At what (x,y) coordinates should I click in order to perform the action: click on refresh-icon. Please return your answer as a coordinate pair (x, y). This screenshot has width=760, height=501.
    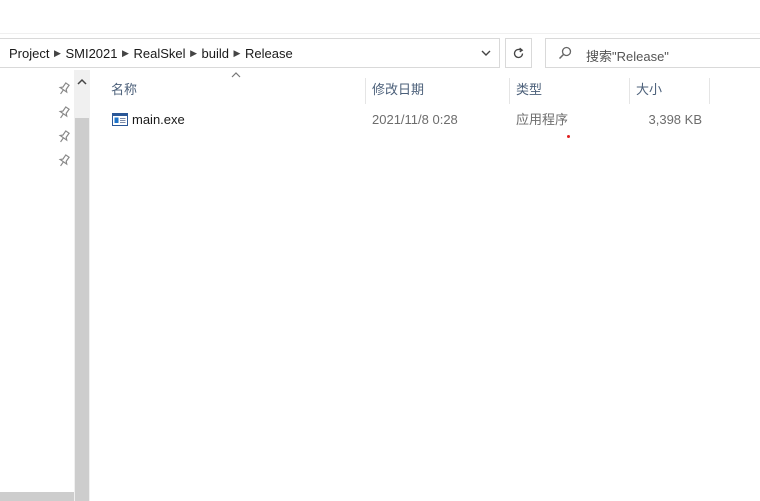
    Looking at the image, I should click on (518, 52).